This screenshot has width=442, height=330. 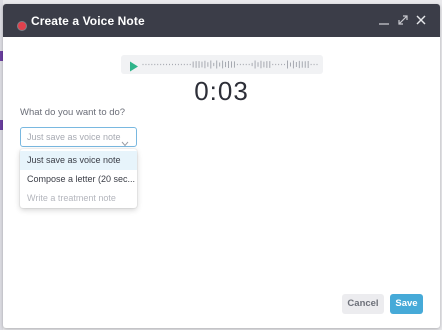 What do you see at coordinates (71, 198) in the screenshot?
I see `option-treatment-note: Write a treatment note` at bounding box center [71, 198].